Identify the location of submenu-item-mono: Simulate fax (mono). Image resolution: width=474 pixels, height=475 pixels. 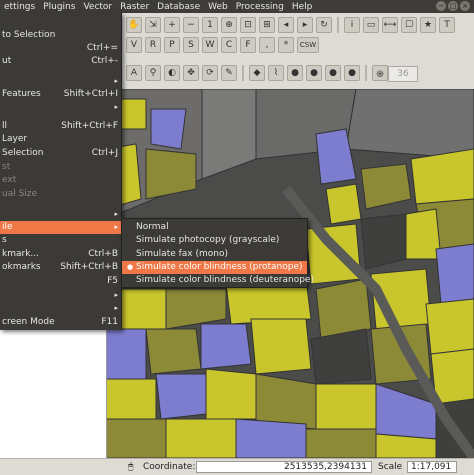
(214, 254).